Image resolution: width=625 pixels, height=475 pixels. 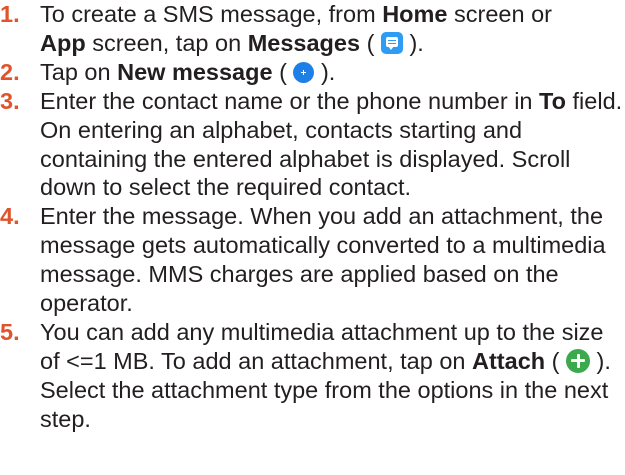 I want to click on text-run: screen, tap on, so click(x=166, y=42).